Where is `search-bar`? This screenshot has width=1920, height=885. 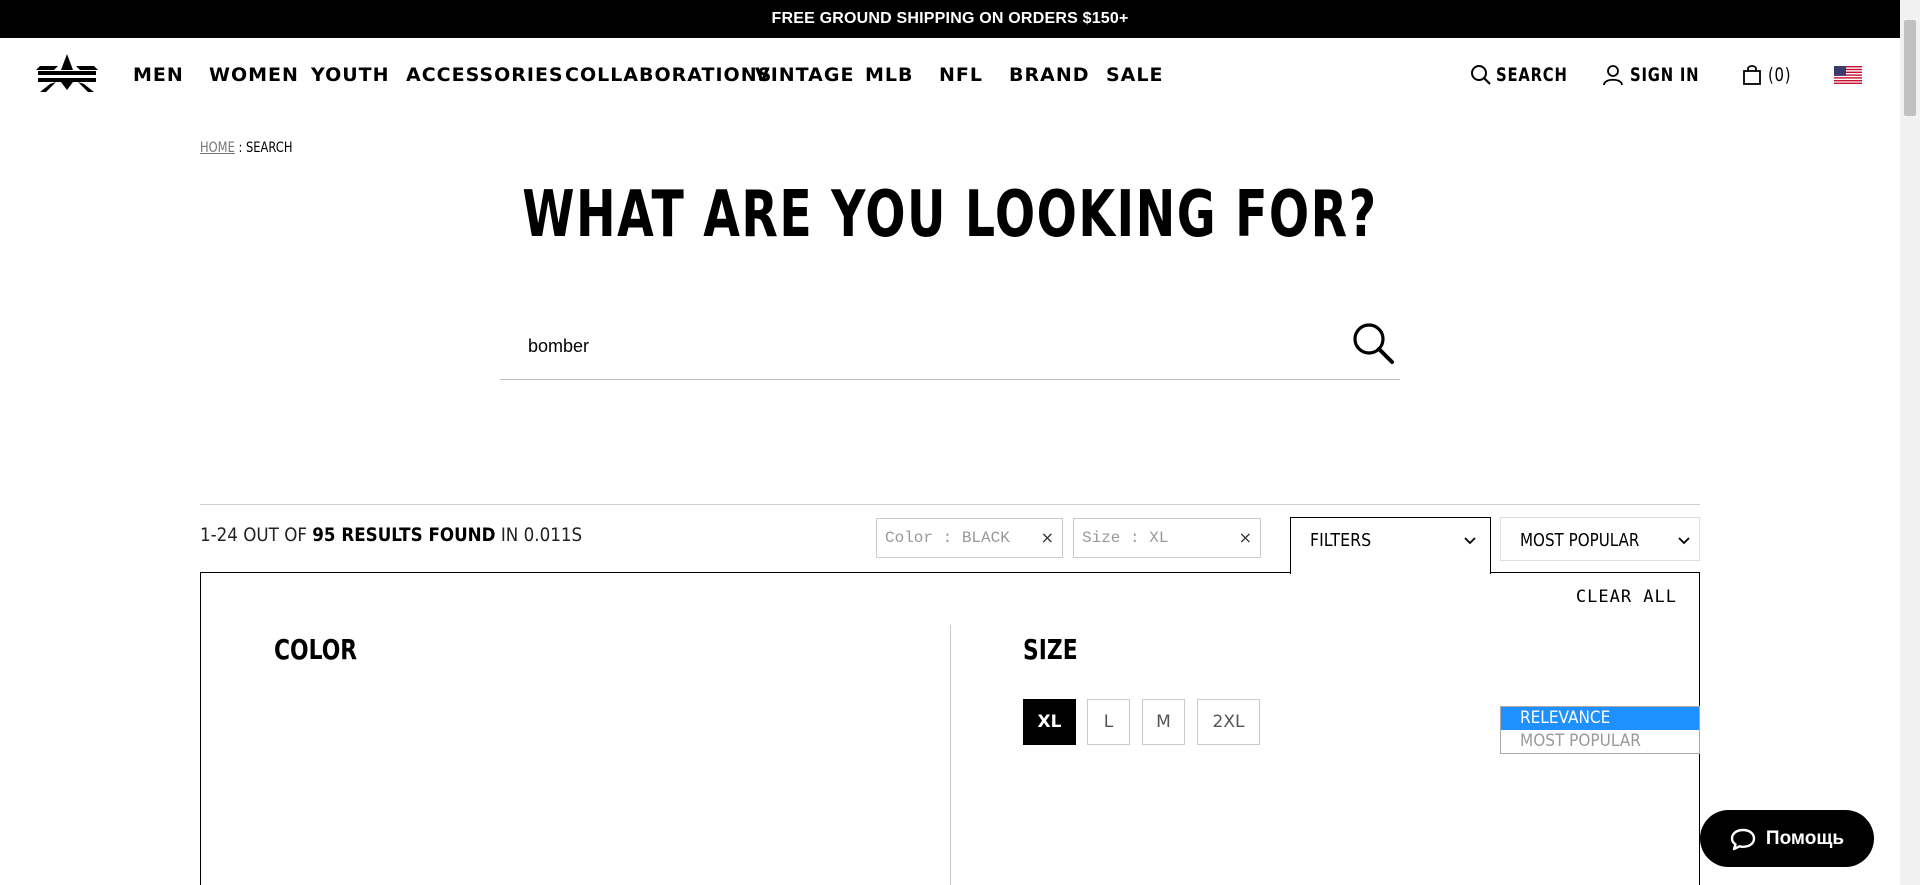
search-bar is located at coordinates (950, 345).